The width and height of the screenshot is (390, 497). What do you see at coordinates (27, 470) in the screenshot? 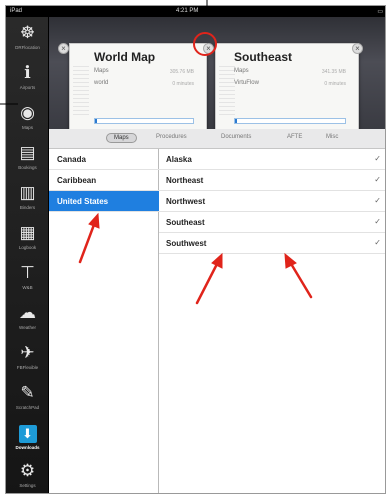
I see `gear-icon: ⚙` at bounding box center [27, 470].